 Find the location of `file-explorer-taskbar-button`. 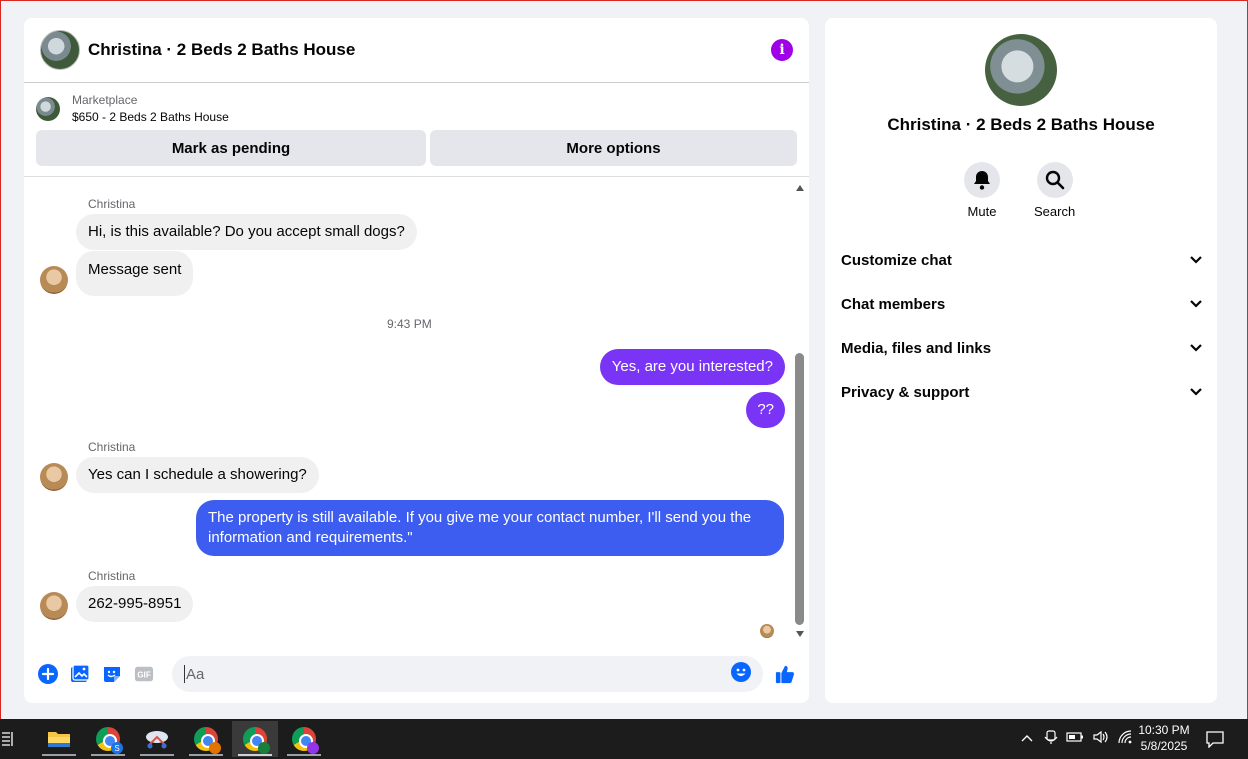

file-explorer-taskbar-button is located at coordinates (59, 739).